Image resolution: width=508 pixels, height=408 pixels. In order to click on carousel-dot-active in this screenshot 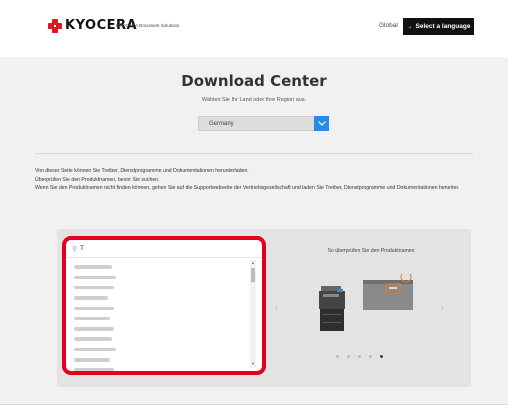, I will do `click(381, 356)`.